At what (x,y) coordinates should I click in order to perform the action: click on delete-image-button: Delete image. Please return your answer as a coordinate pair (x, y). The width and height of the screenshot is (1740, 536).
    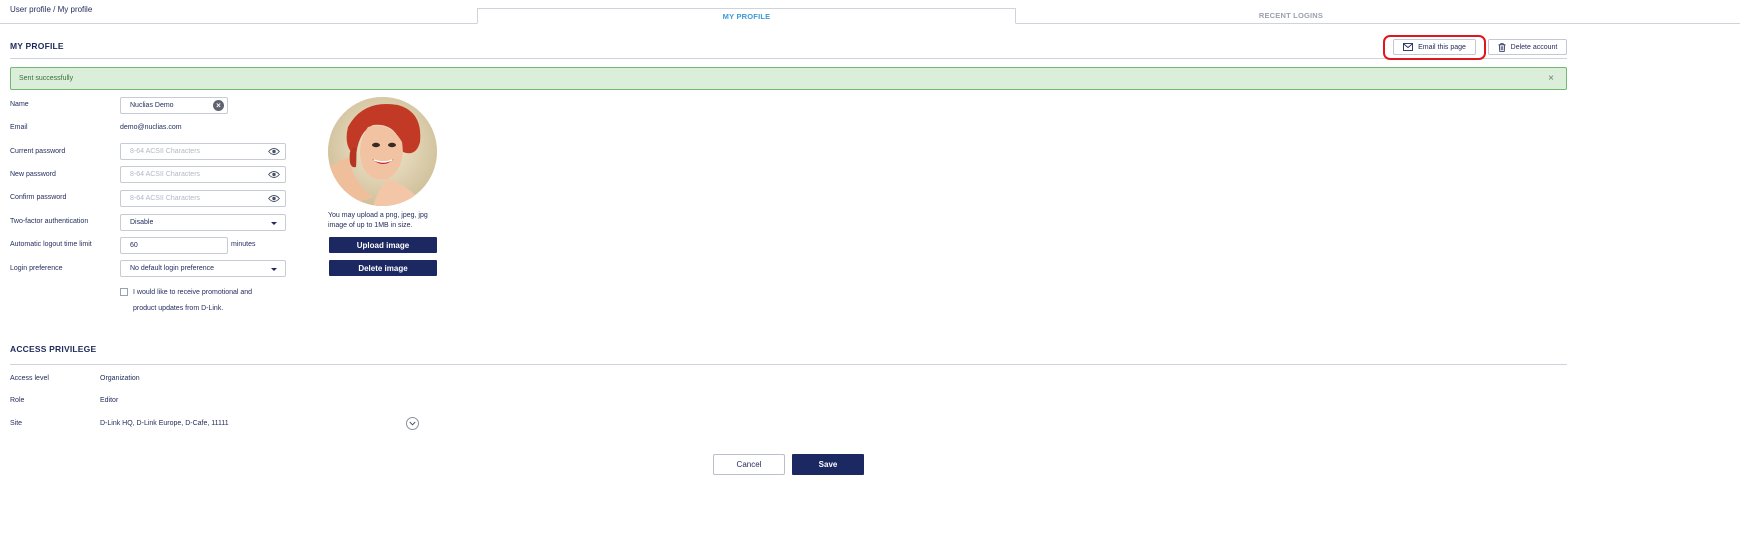
    Looking at the image, I should click on (383, 268).